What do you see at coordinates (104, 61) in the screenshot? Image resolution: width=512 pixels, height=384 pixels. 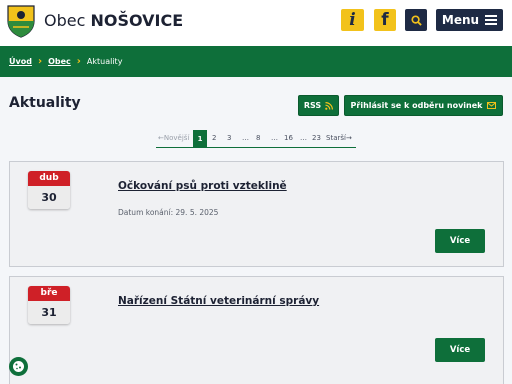 I see `breadcrumb-current: Aktuality` at bounding box center [104, 61].